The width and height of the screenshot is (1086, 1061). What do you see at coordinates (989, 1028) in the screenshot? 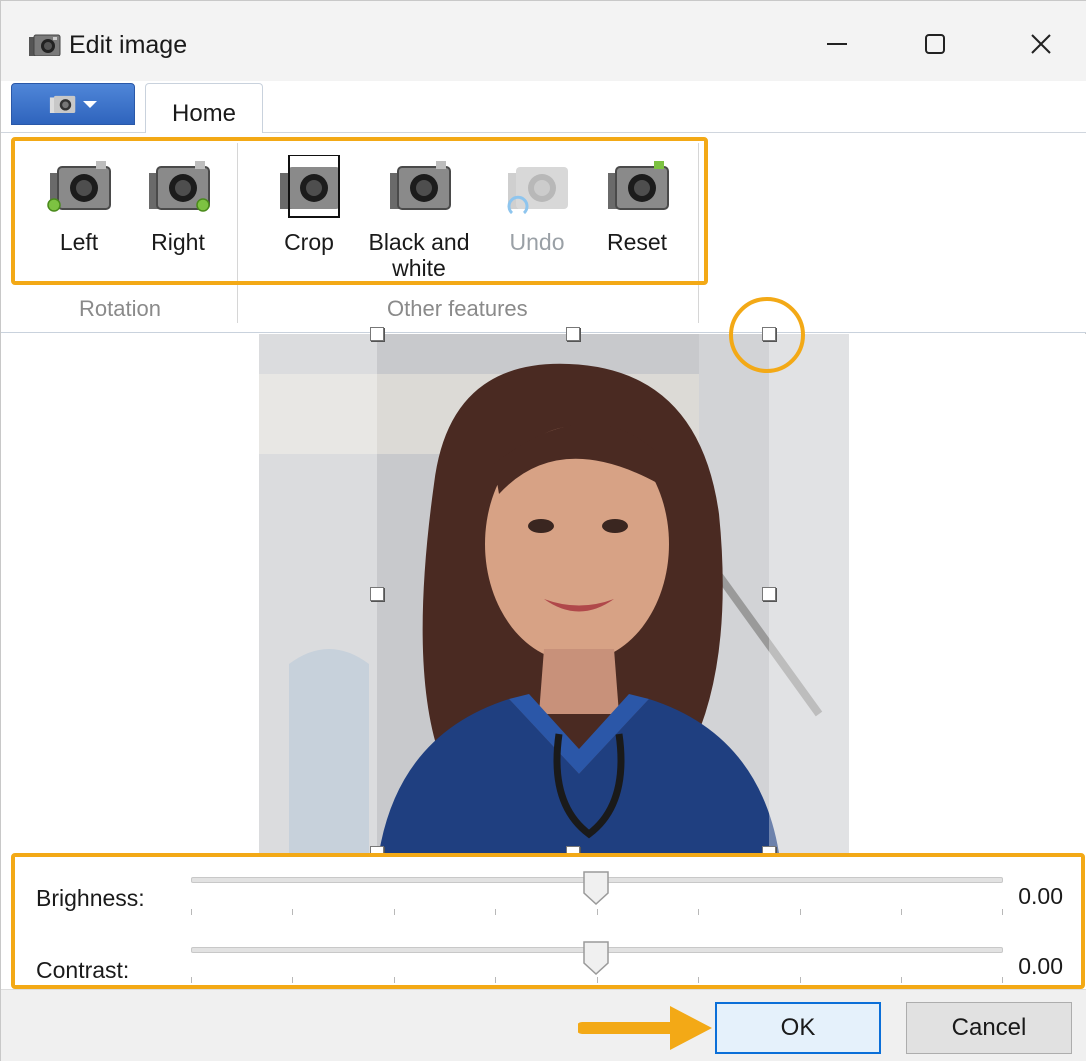
I see `cancel-button: Cancel` at bounding box center [989, 1028].